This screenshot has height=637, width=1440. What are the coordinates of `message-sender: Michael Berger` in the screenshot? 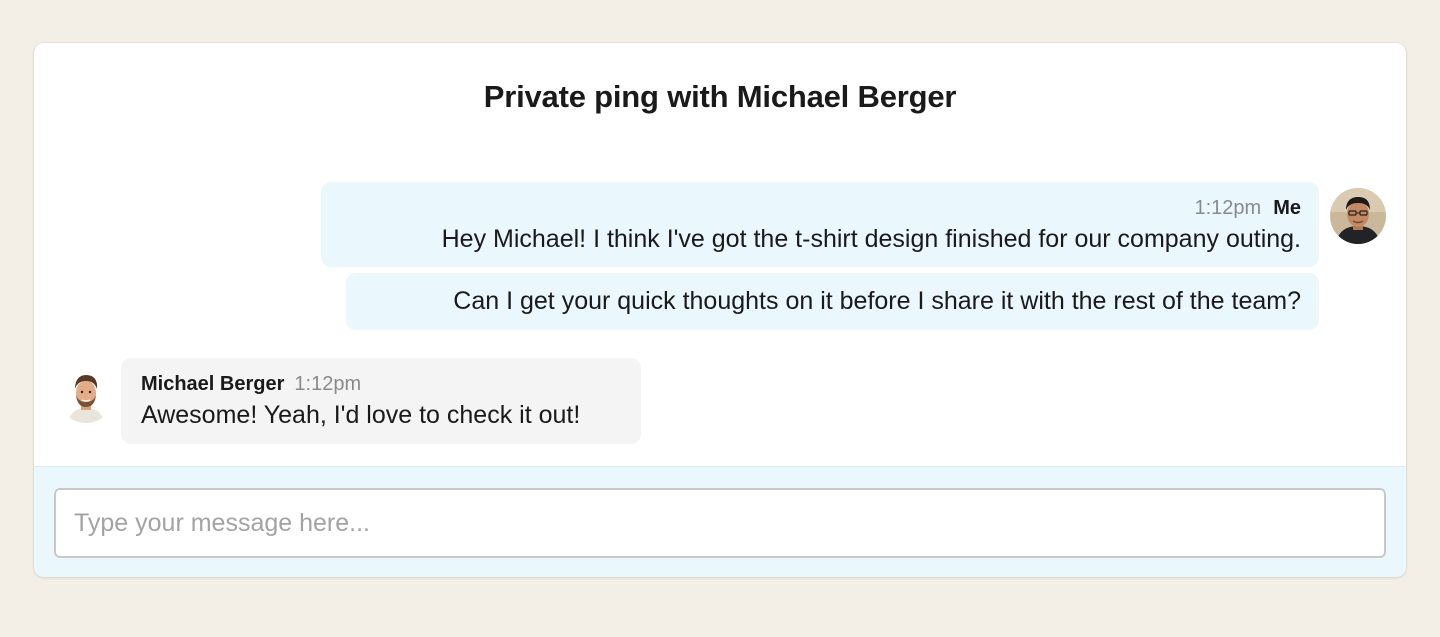 It's located at (213, 384).